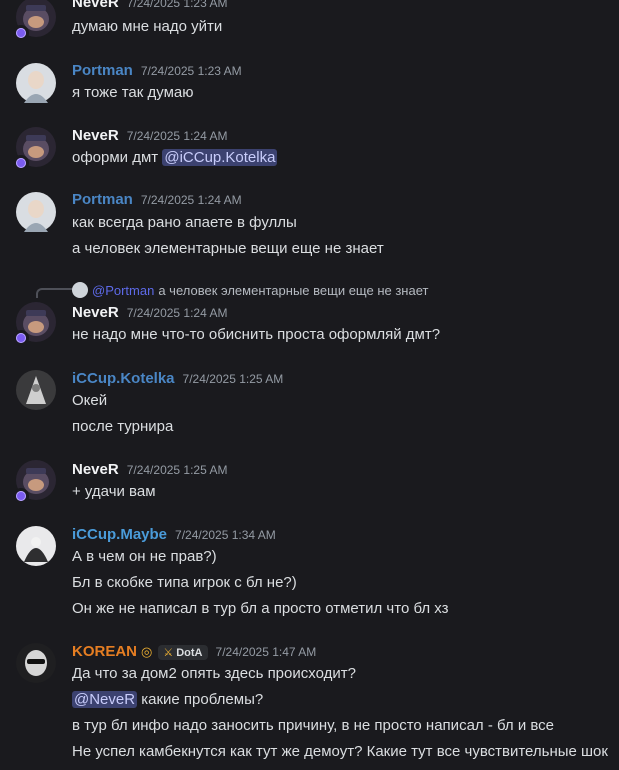  What do you see at coordinates (147, 26) in the screenshot?
I see `message-text: думаю мне надо уйти` at bounding box center [147, 26].